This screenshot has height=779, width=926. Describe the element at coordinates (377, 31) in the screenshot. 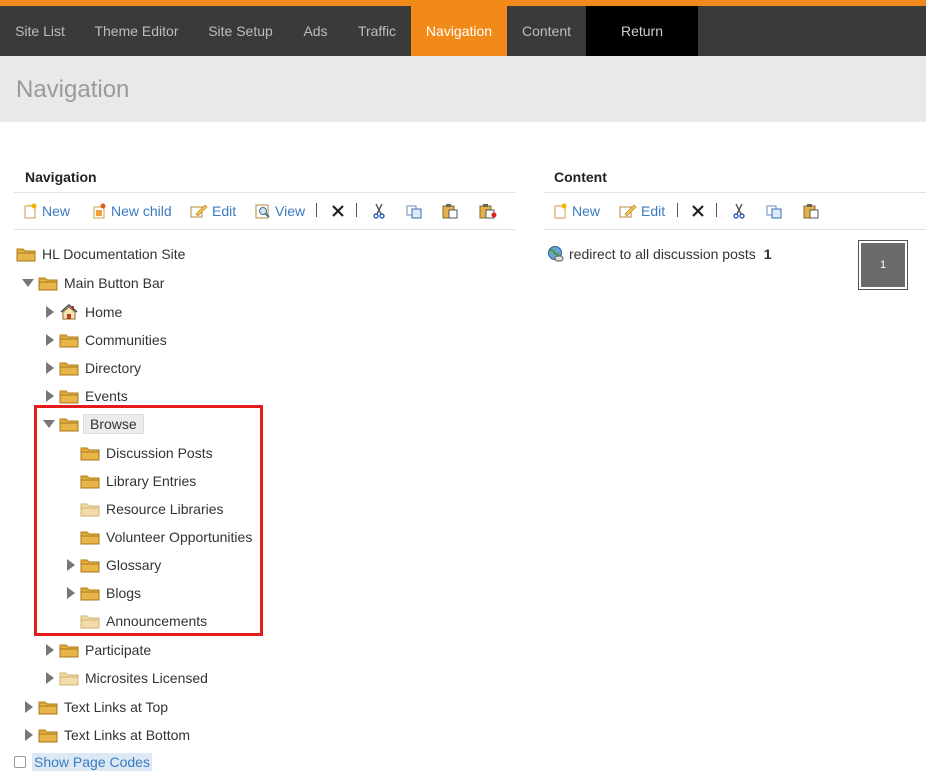

I see `tab-traffic: Traffic` at that location.